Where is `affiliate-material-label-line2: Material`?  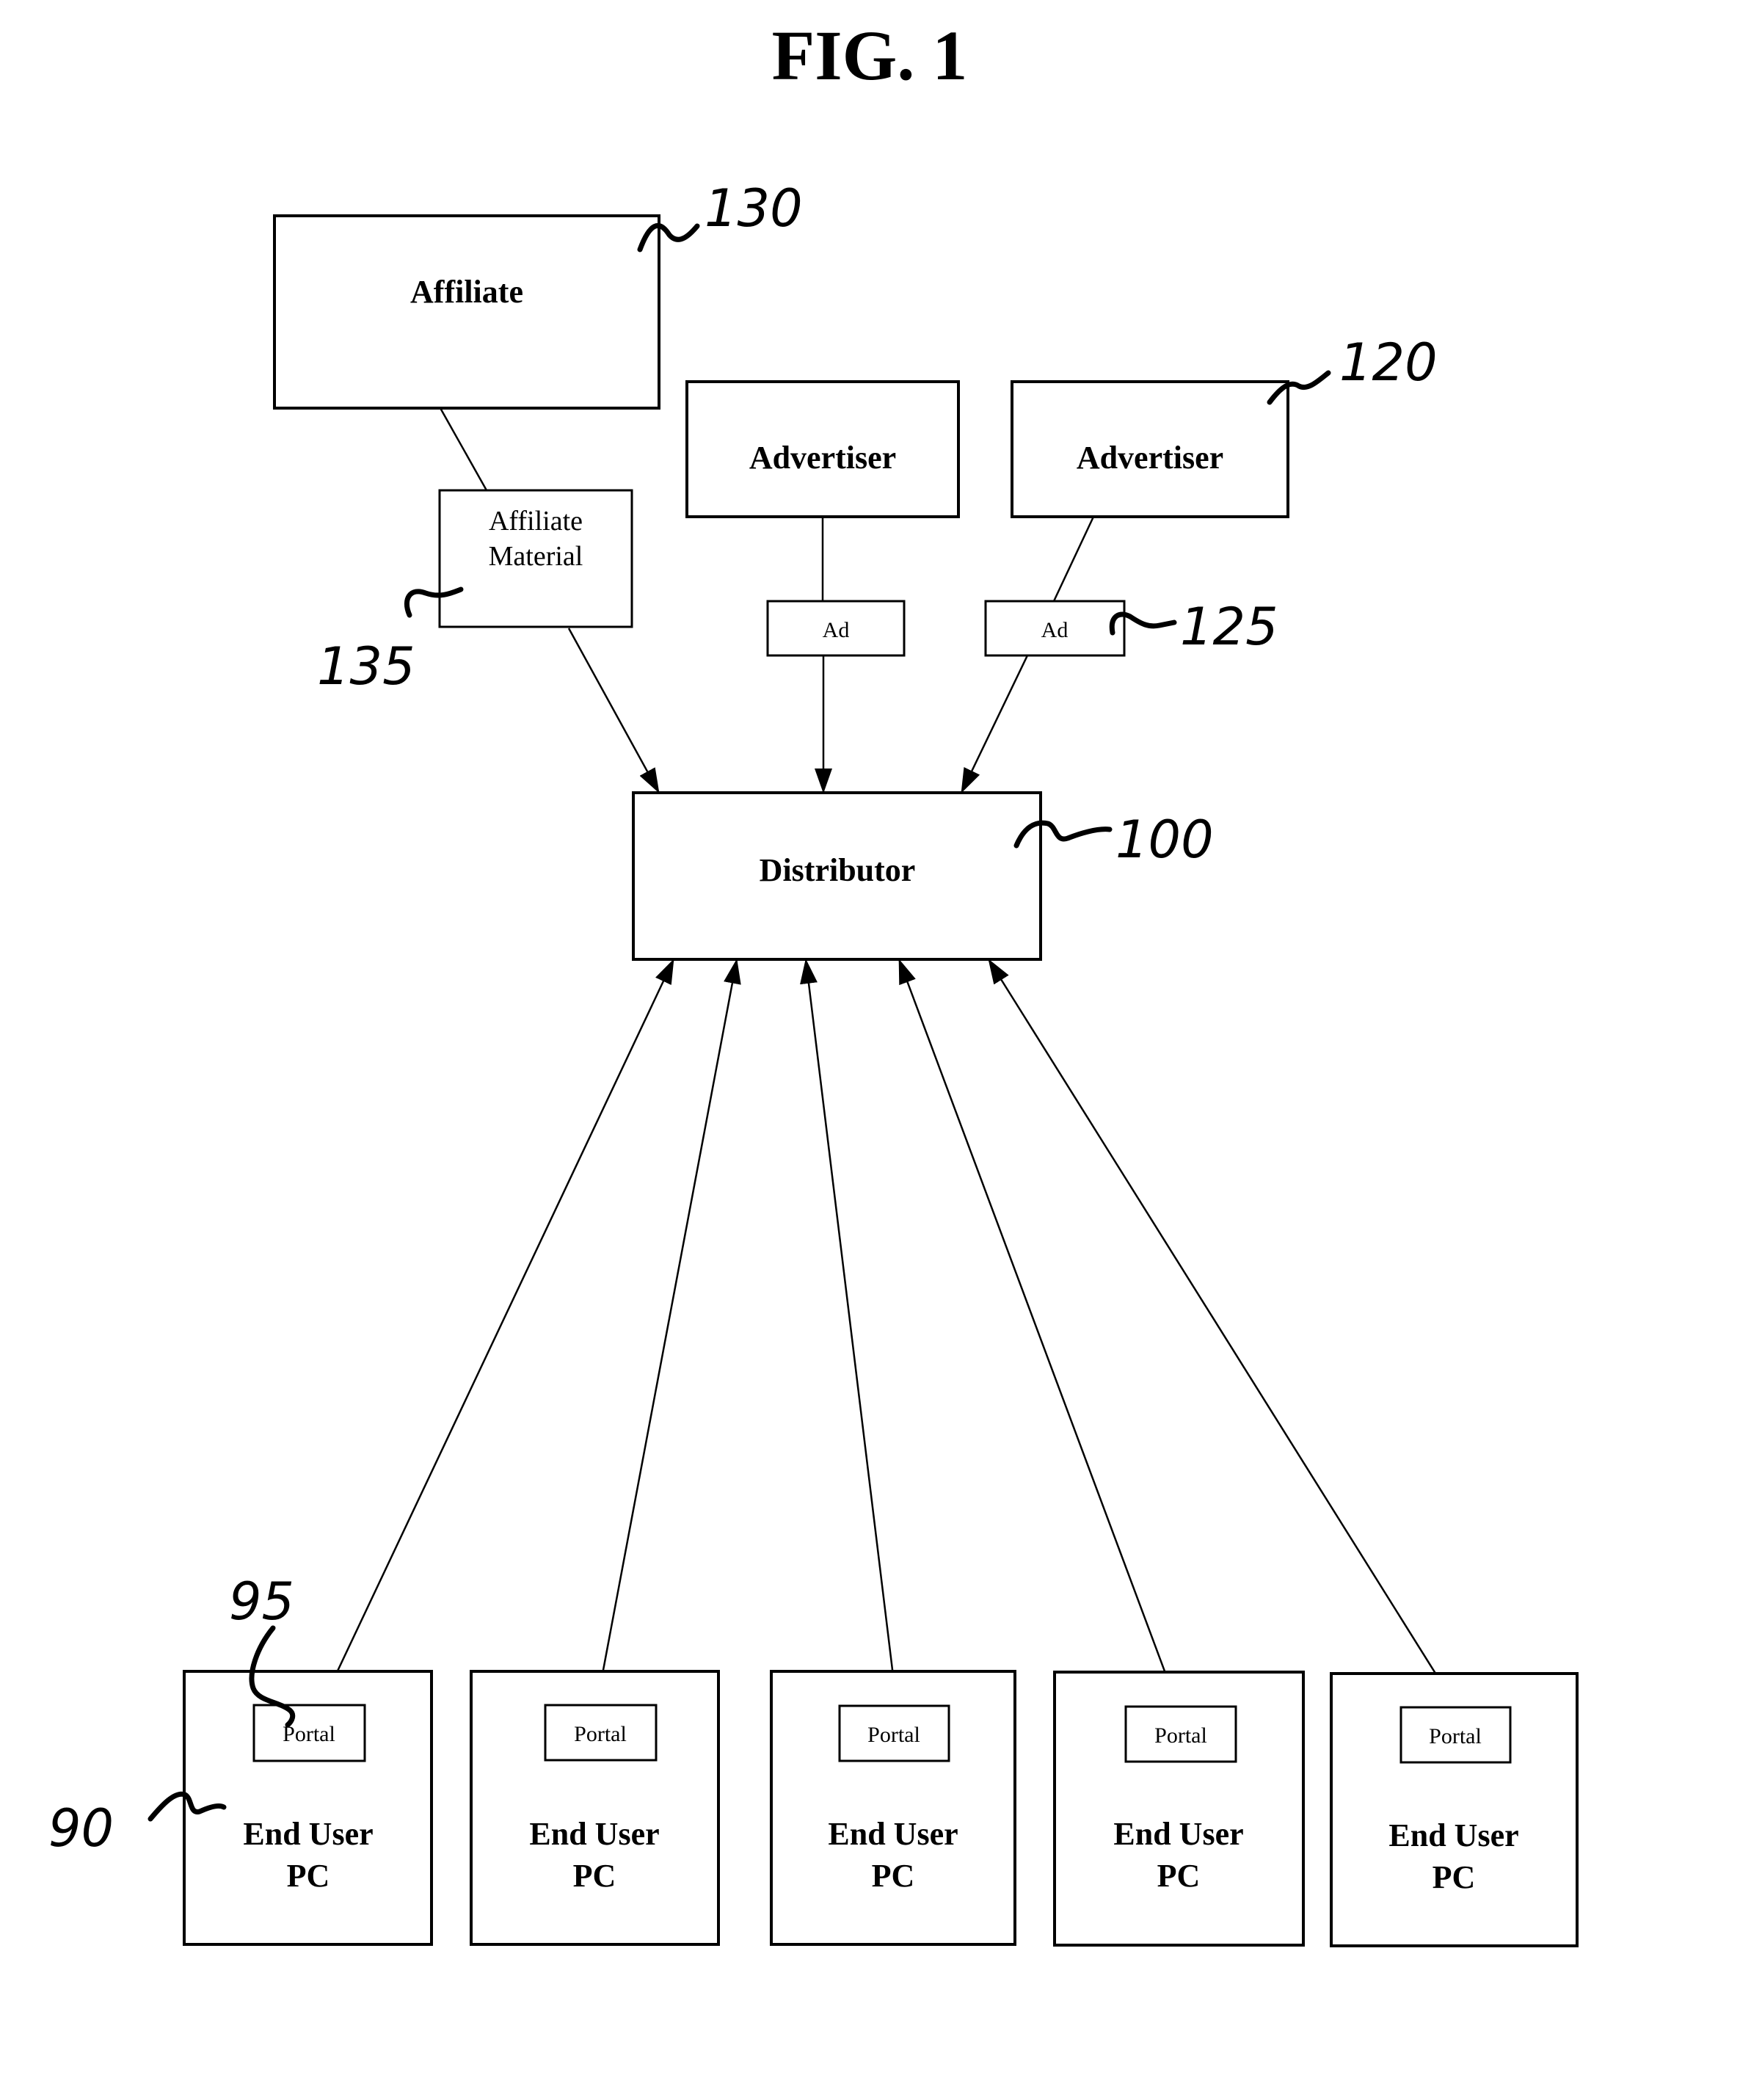 affiliate-material-label-line2: Material is located at coordinates (536, 556).